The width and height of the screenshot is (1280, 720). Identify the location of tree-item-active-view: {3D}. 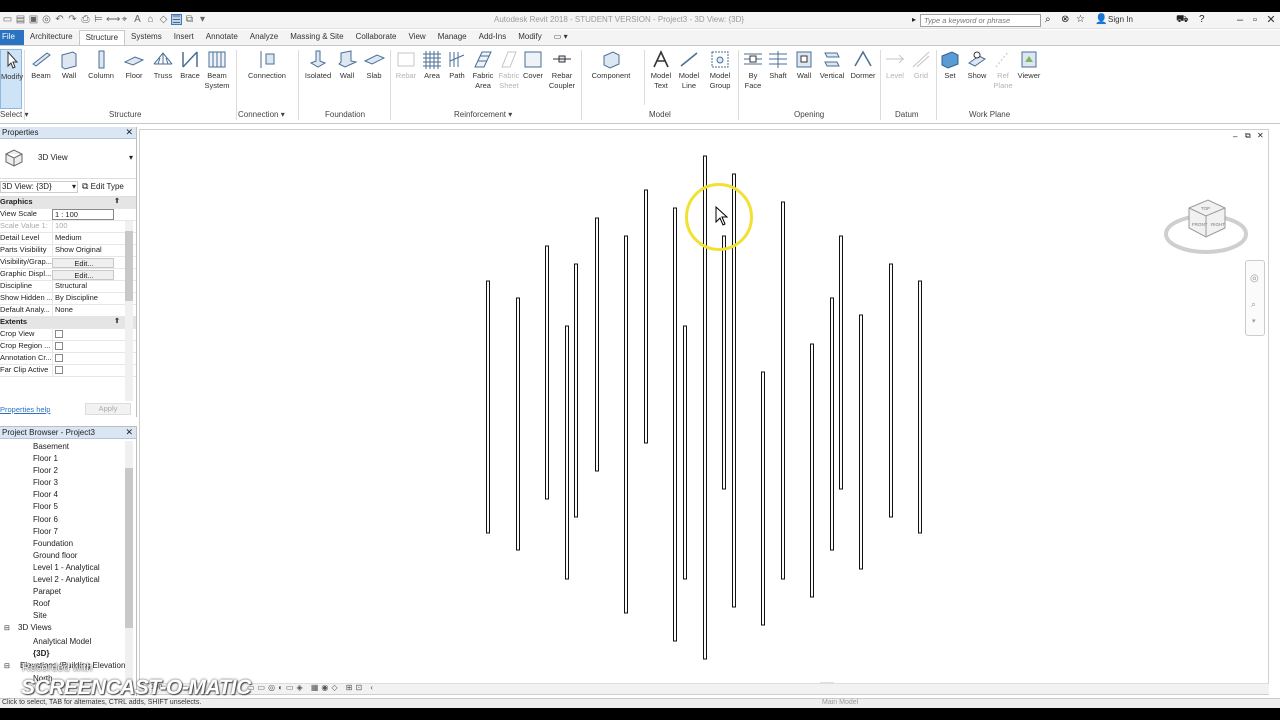
(68, 654).